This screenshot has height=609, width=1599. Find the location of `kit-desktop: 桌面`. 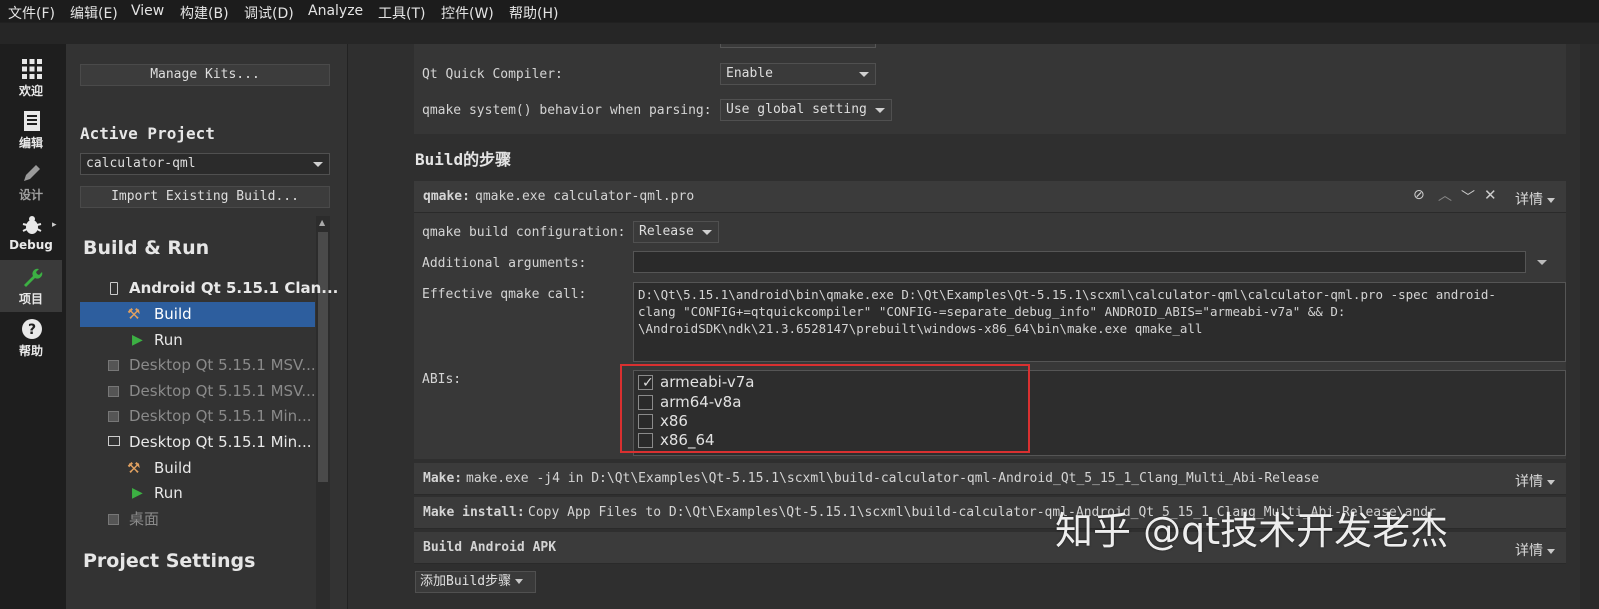

kit-desktop: 桌面 is located at coordinates (197, 519).